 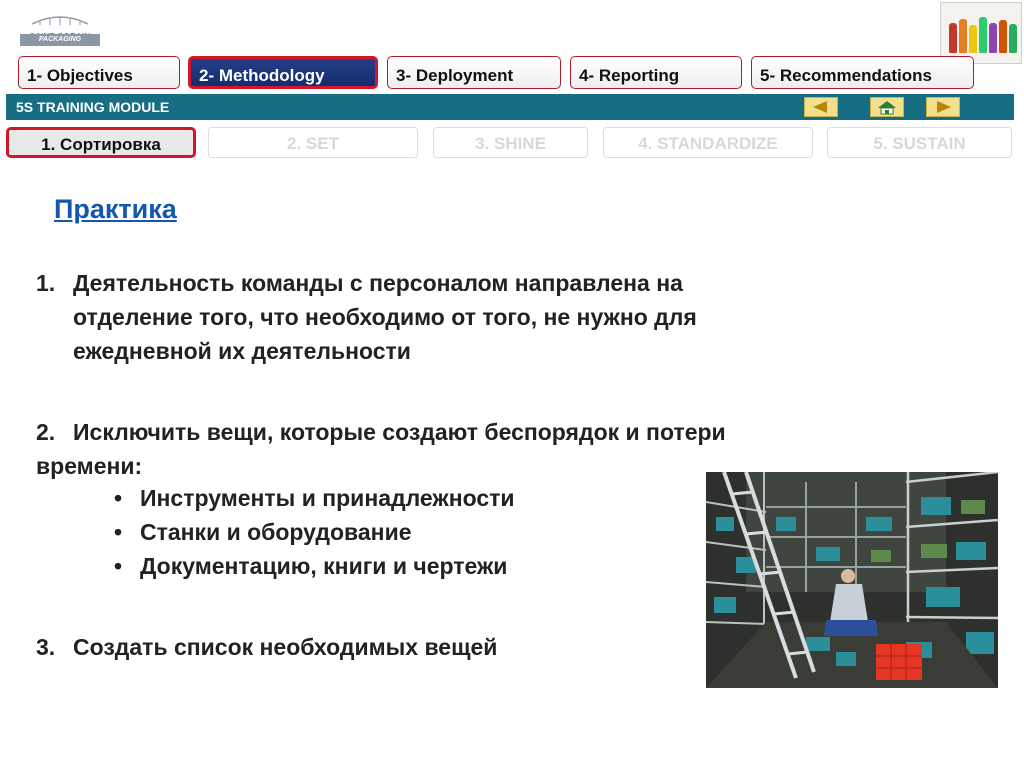 I want to click on step-sort: 1. Сортировка, so click(x=101, y=142).